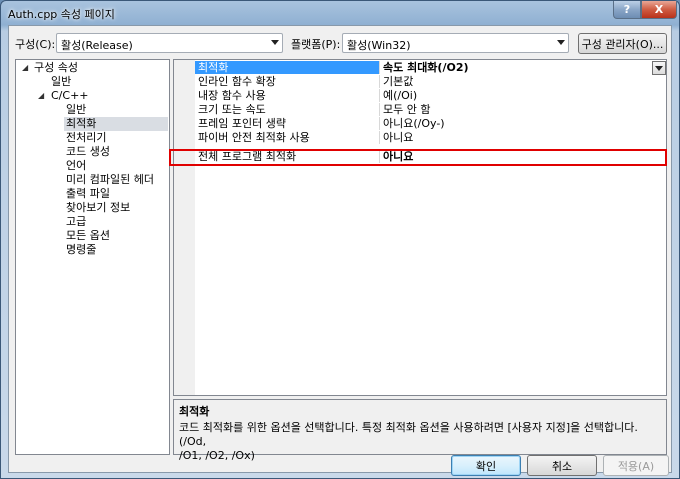 This screenshot has height=479, width=680. I want to click on highlight-box, so click(418, 157).